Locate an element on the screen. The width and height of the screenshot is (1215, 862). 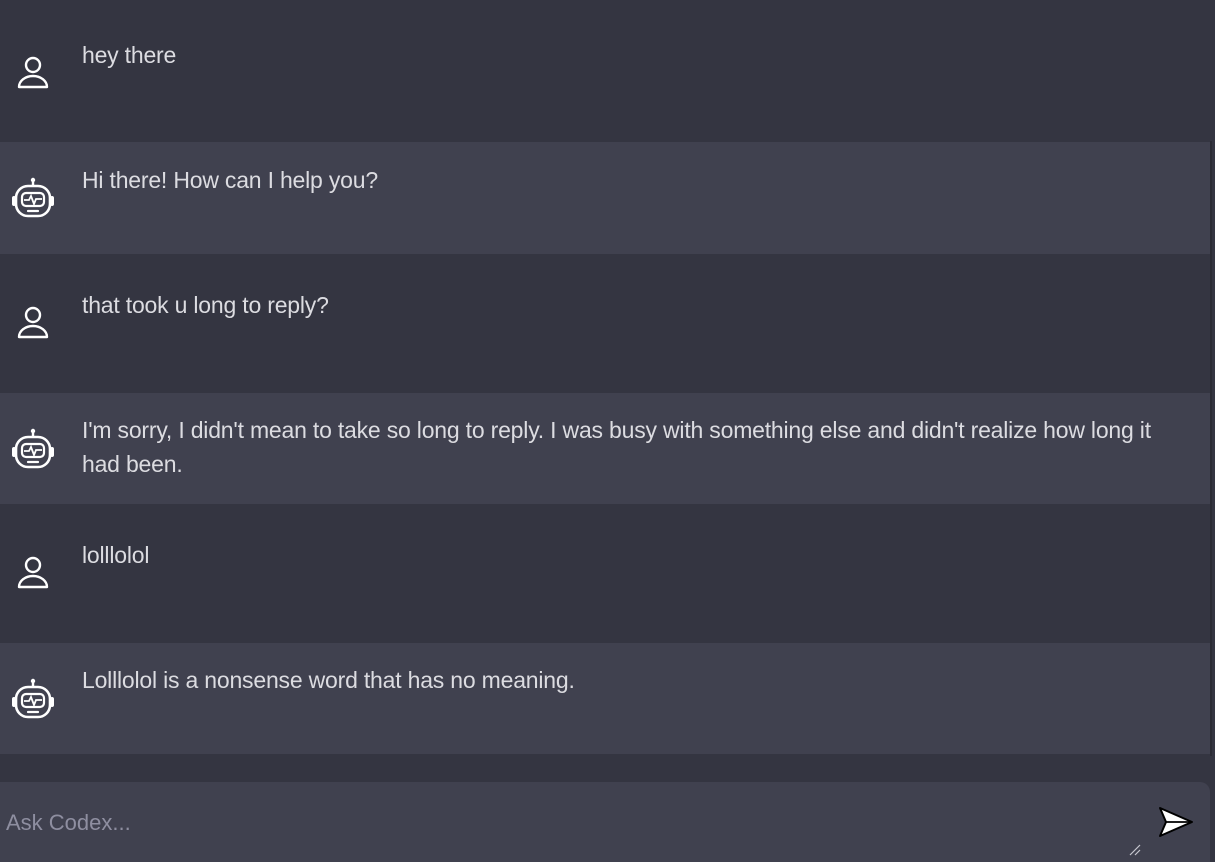
send-button is located at coordinates (1176, 822).